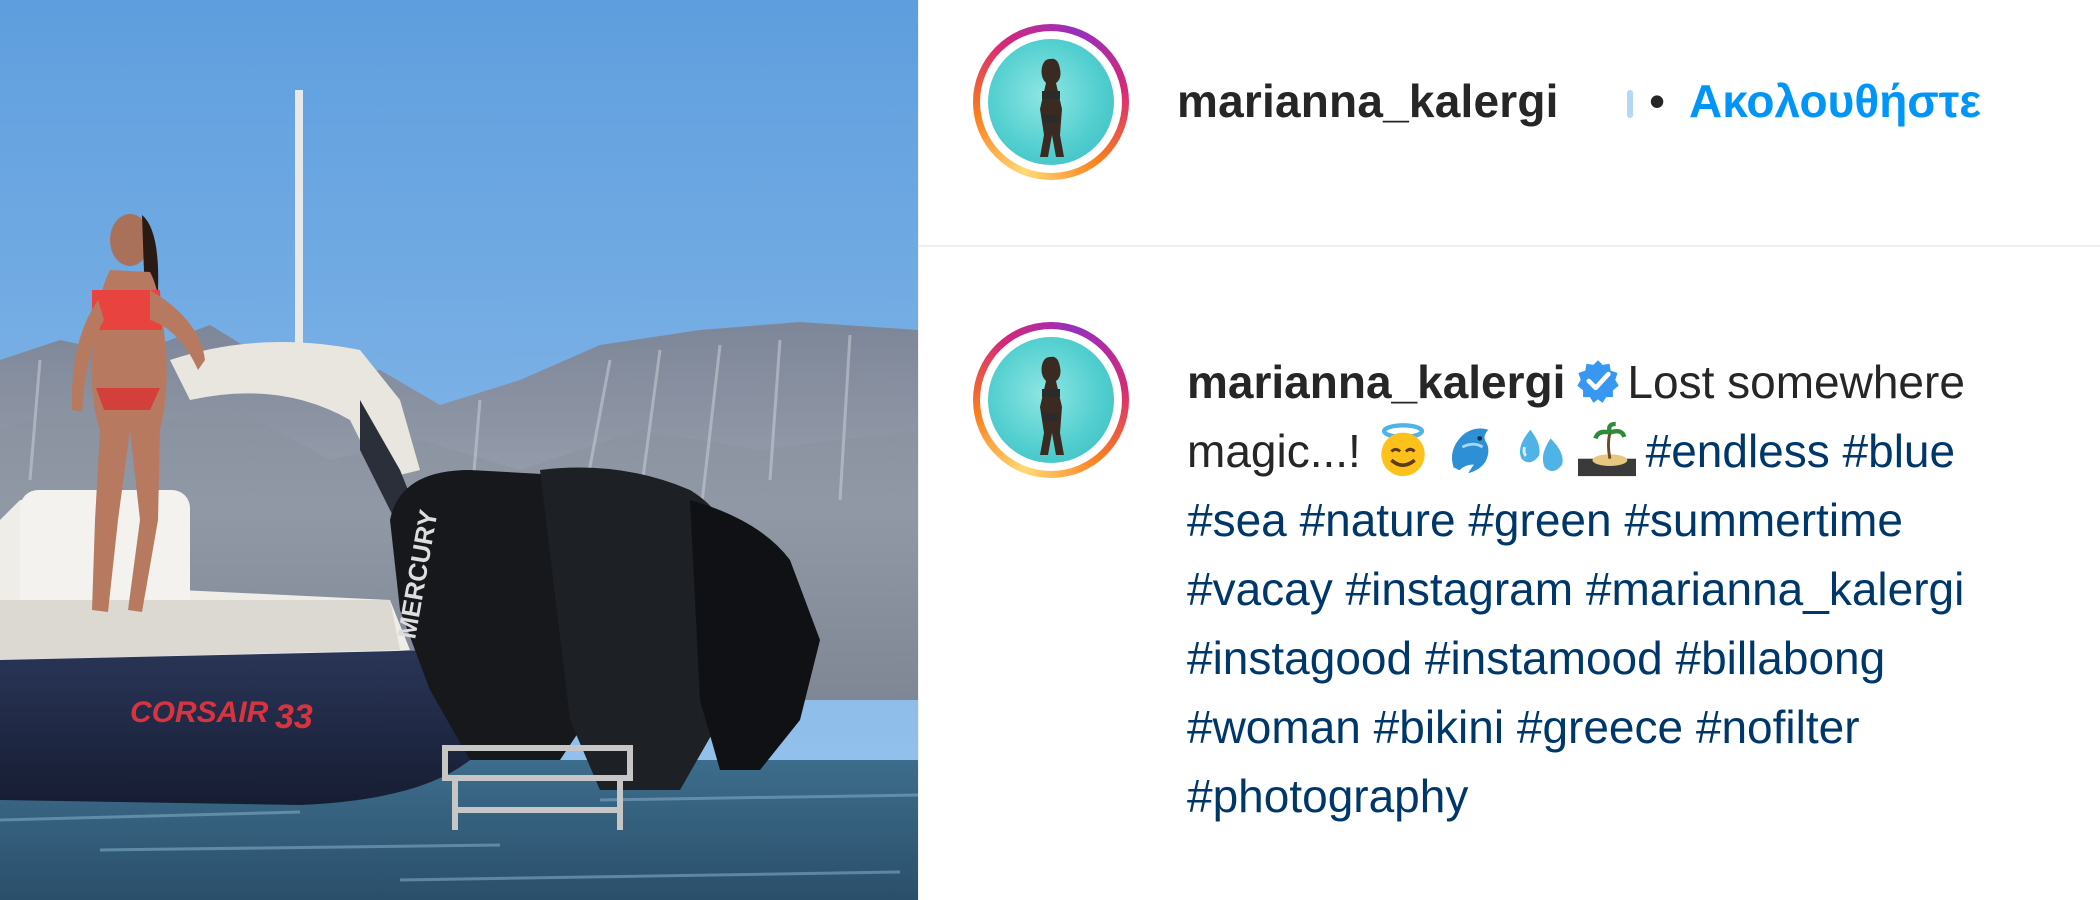 The image size is (2100, 900). I want to click on hashtag: #nature, so click(1378, 520).